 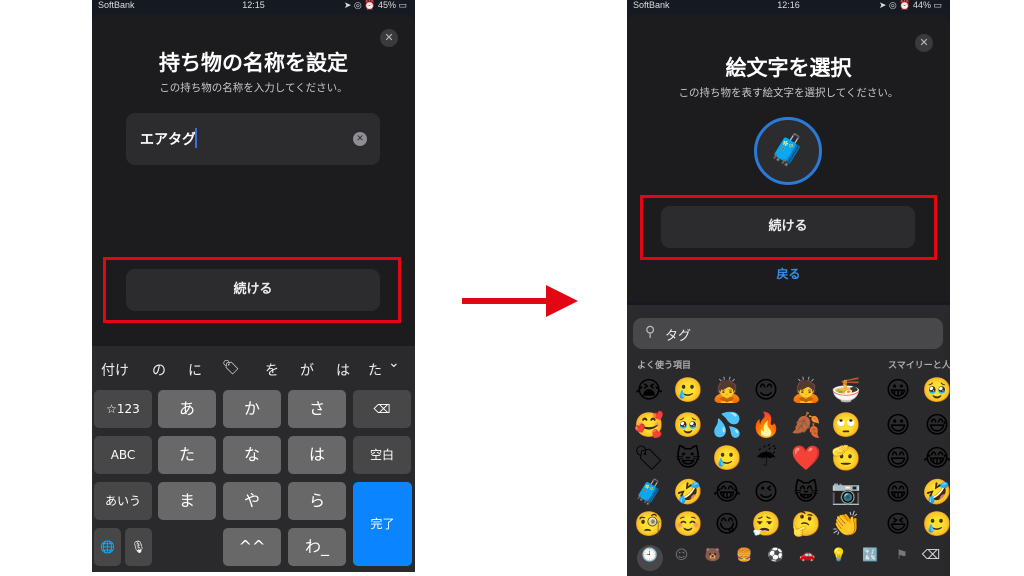 What do you see at coordinates (727, 425) in the screenshot?
I see `emoji-key: 💦` at bounding box center [727, 425].